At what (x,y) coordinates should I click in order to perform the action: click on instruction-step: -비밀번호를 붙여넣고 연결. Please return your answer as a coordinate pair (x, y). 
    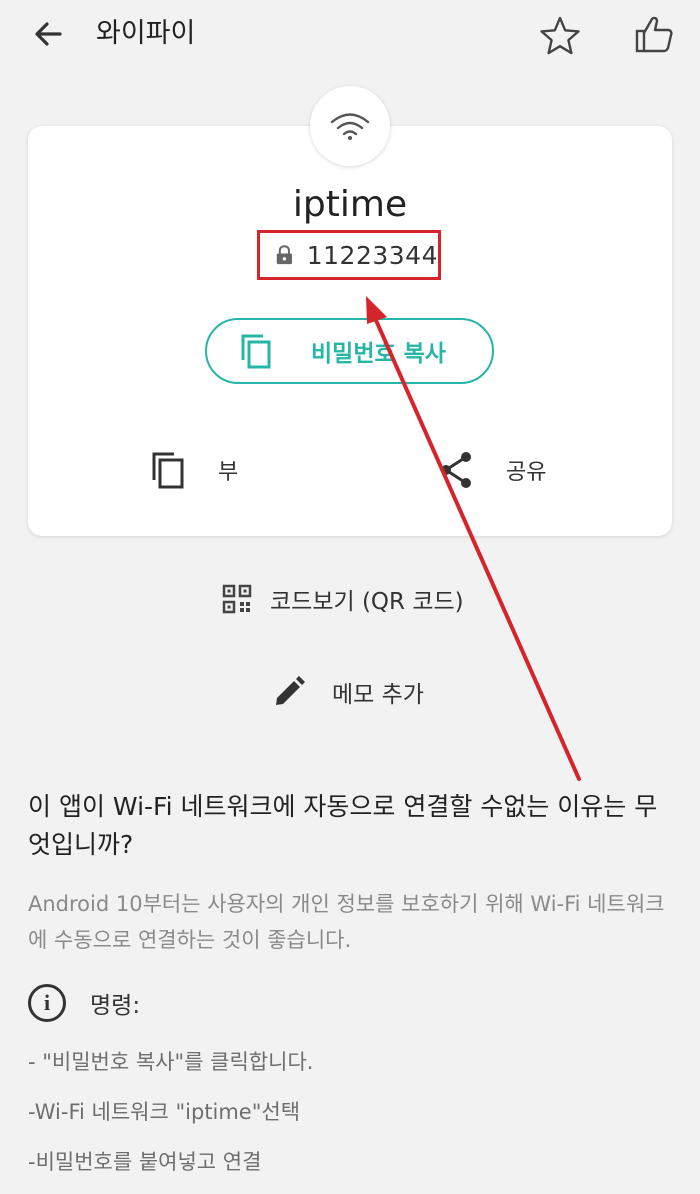
    Looking at the image, I should click on (145, 1162).